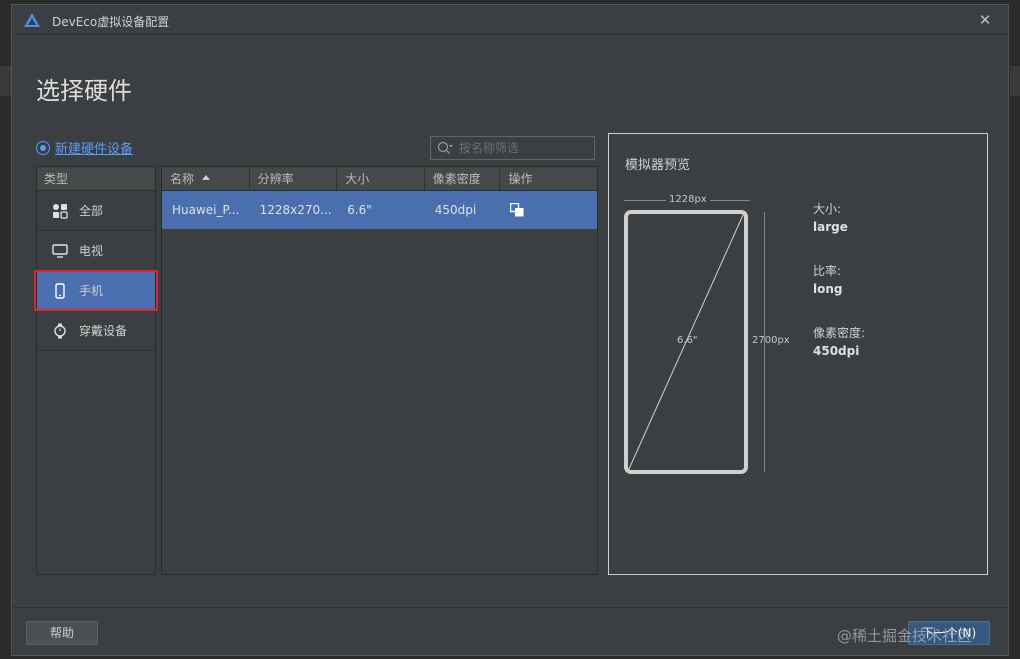  What do you see at coordinates (839, 333) in the screenshot?
I see `spec-density-label: 像素密度:` at bounding box center [839, 333].